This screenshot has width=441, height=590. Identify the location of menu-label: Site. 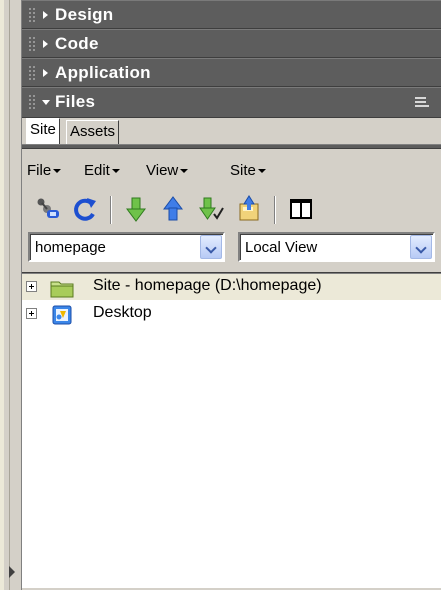
(243, 170).